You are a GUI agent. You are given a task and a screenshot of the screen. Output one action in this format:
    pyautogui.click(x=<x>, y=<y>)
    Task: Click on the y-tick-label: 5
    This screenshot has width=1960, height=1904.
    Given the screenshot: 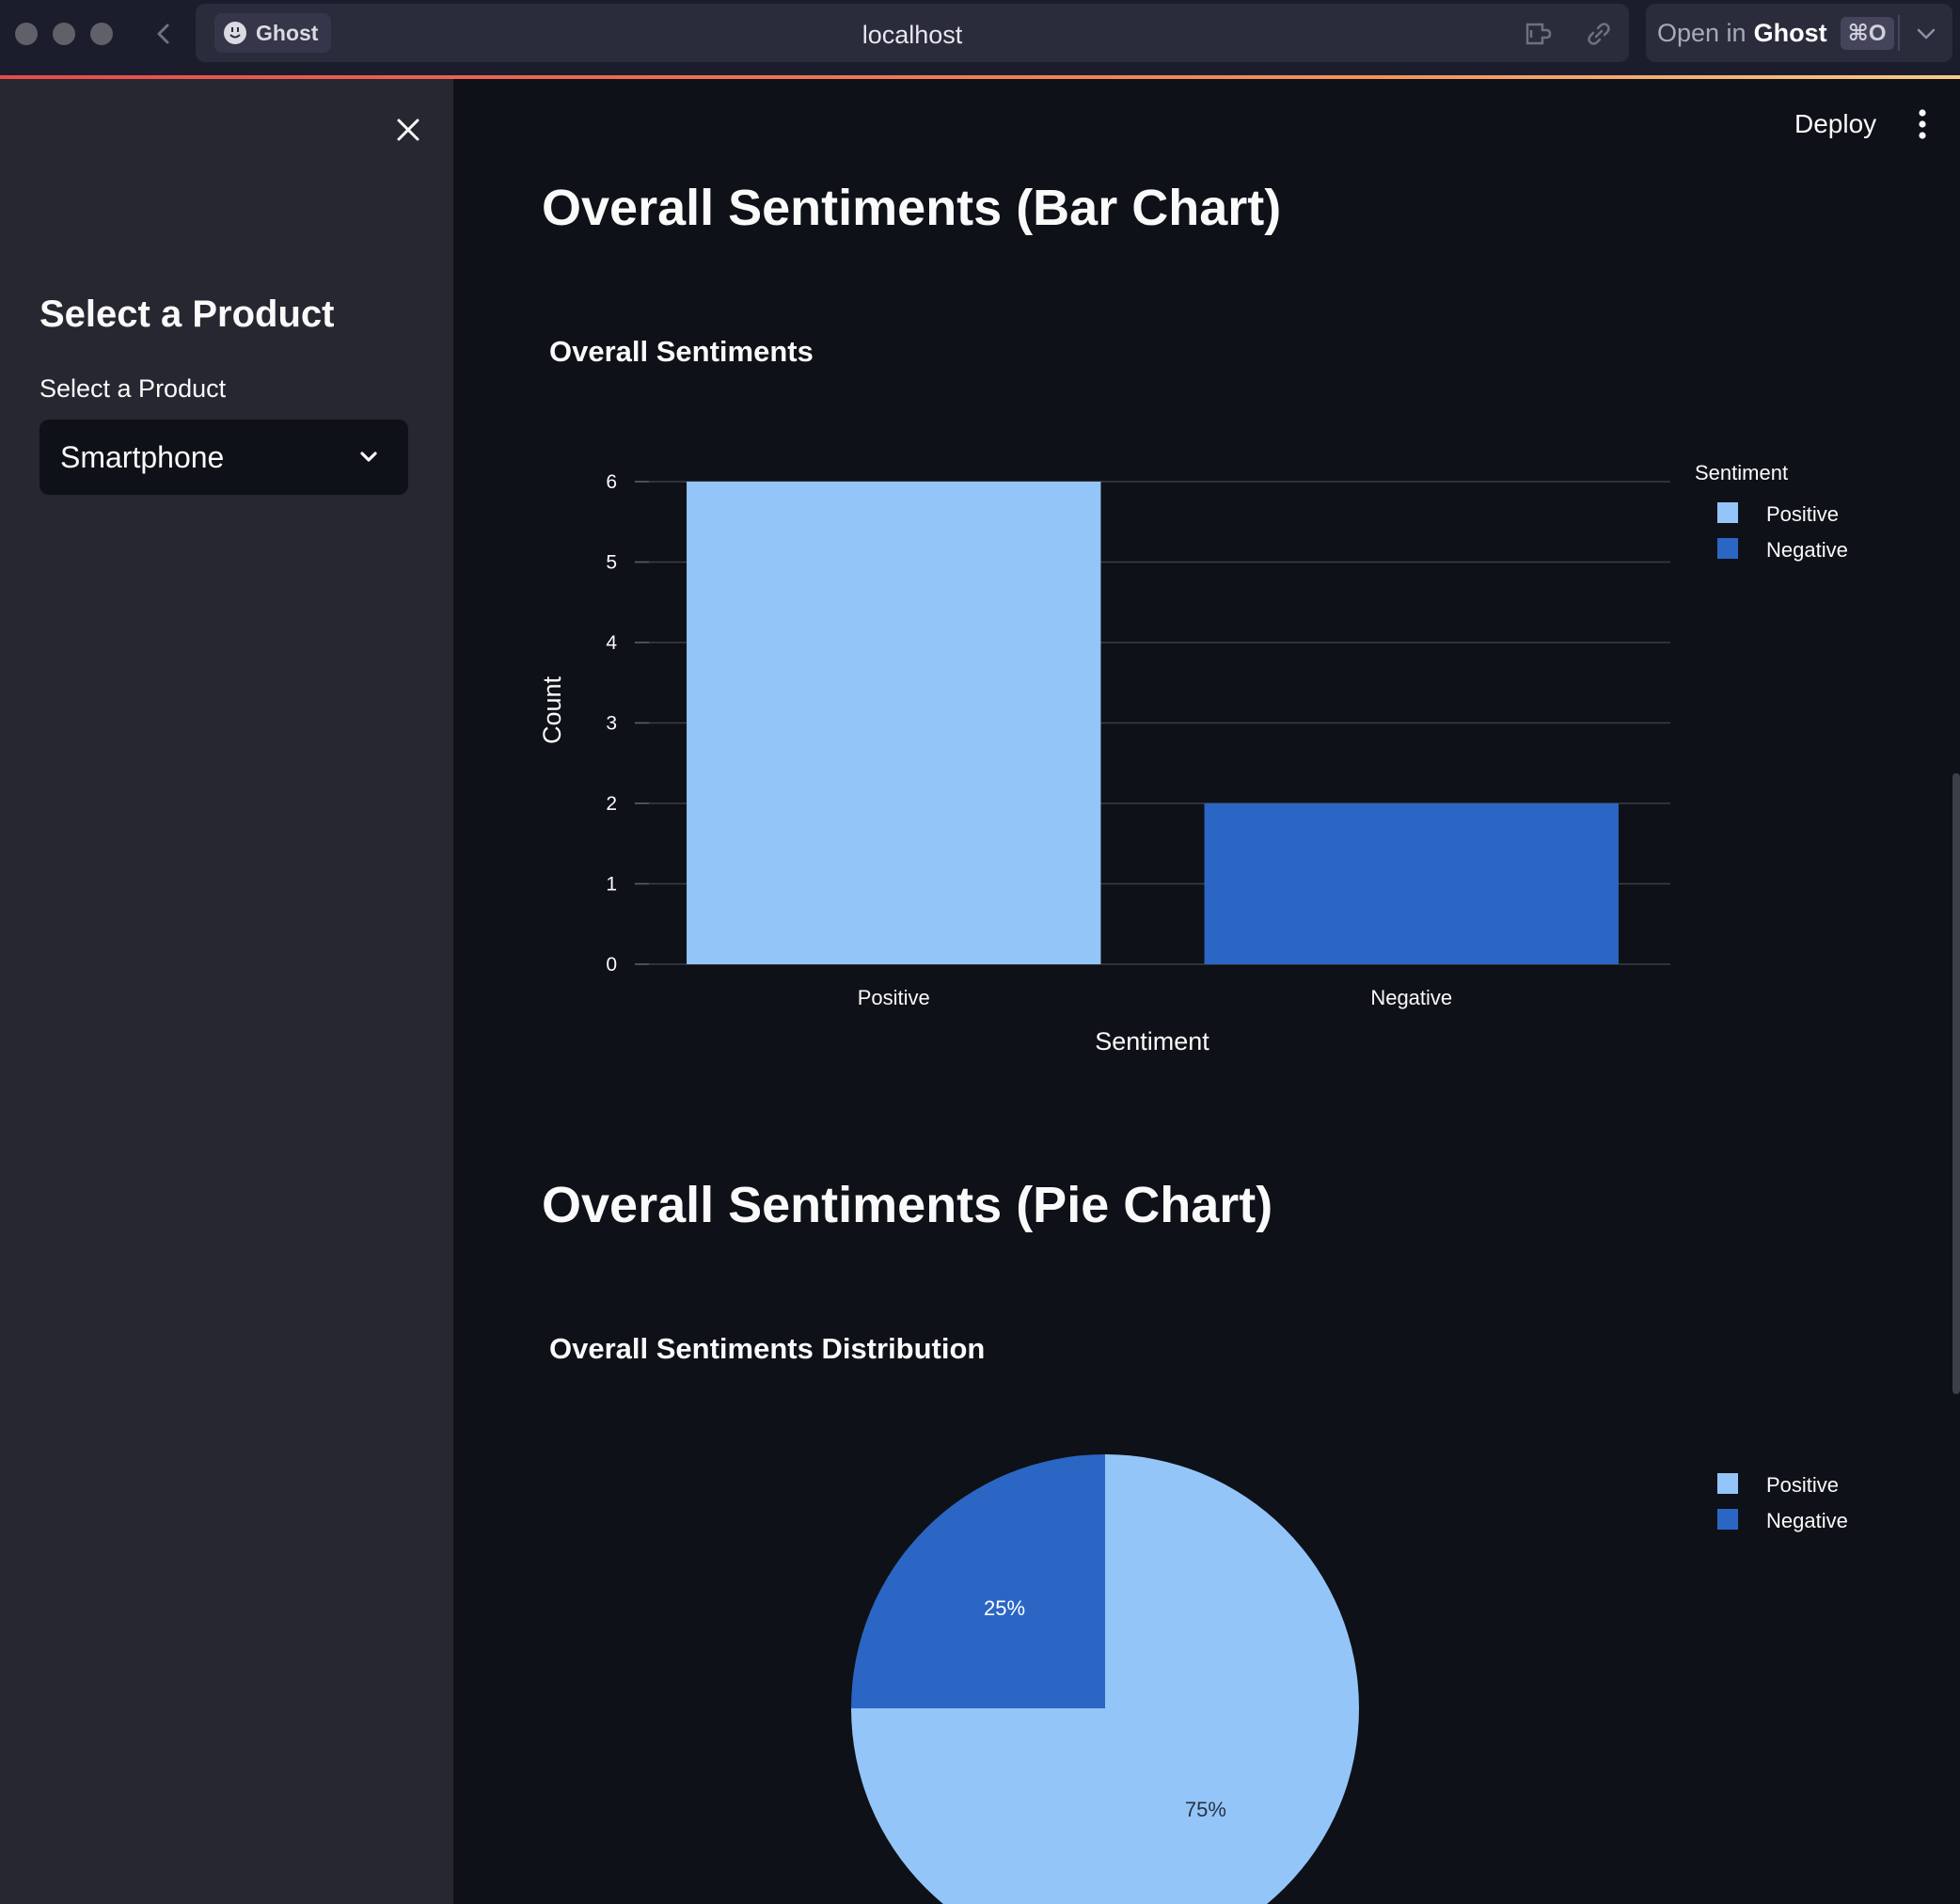 What is the action you would take?
    pyautogui.click(x=612, y=563)
    